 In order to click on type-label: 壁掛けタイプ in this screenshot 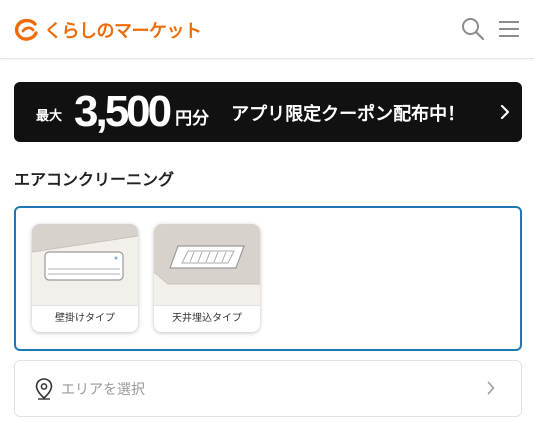, I will do `click(85, 318)`.